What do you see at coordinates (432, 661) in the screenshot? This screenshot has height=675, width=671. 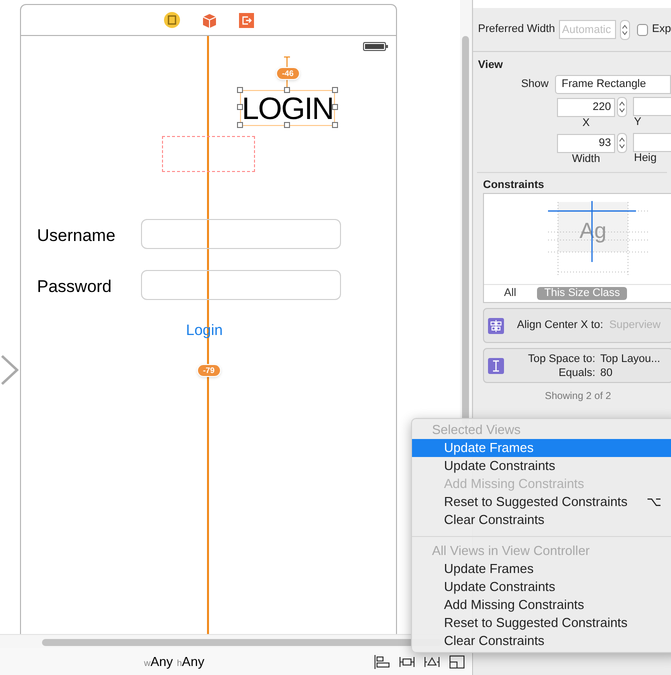 I see `resolve-issues-icon` at bounding box center [432, 661].